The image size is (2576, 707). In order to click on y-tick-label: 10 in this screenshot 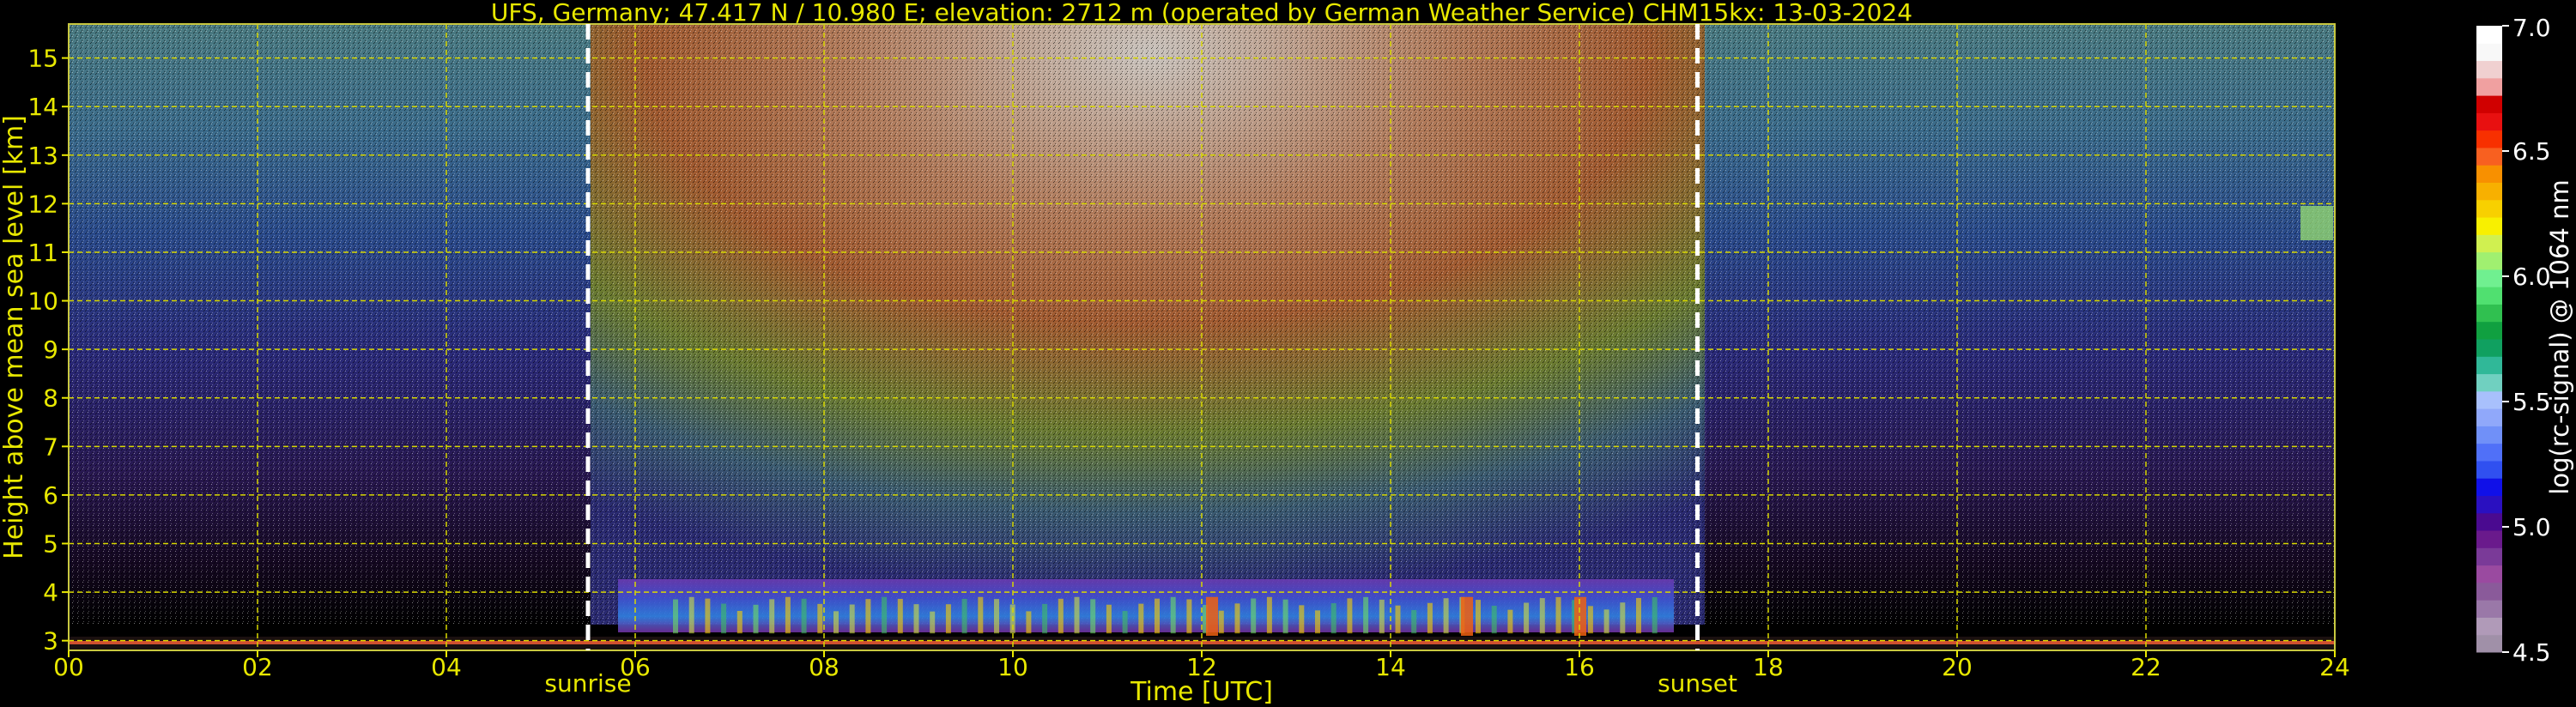, I will do `click(42, 301)`.